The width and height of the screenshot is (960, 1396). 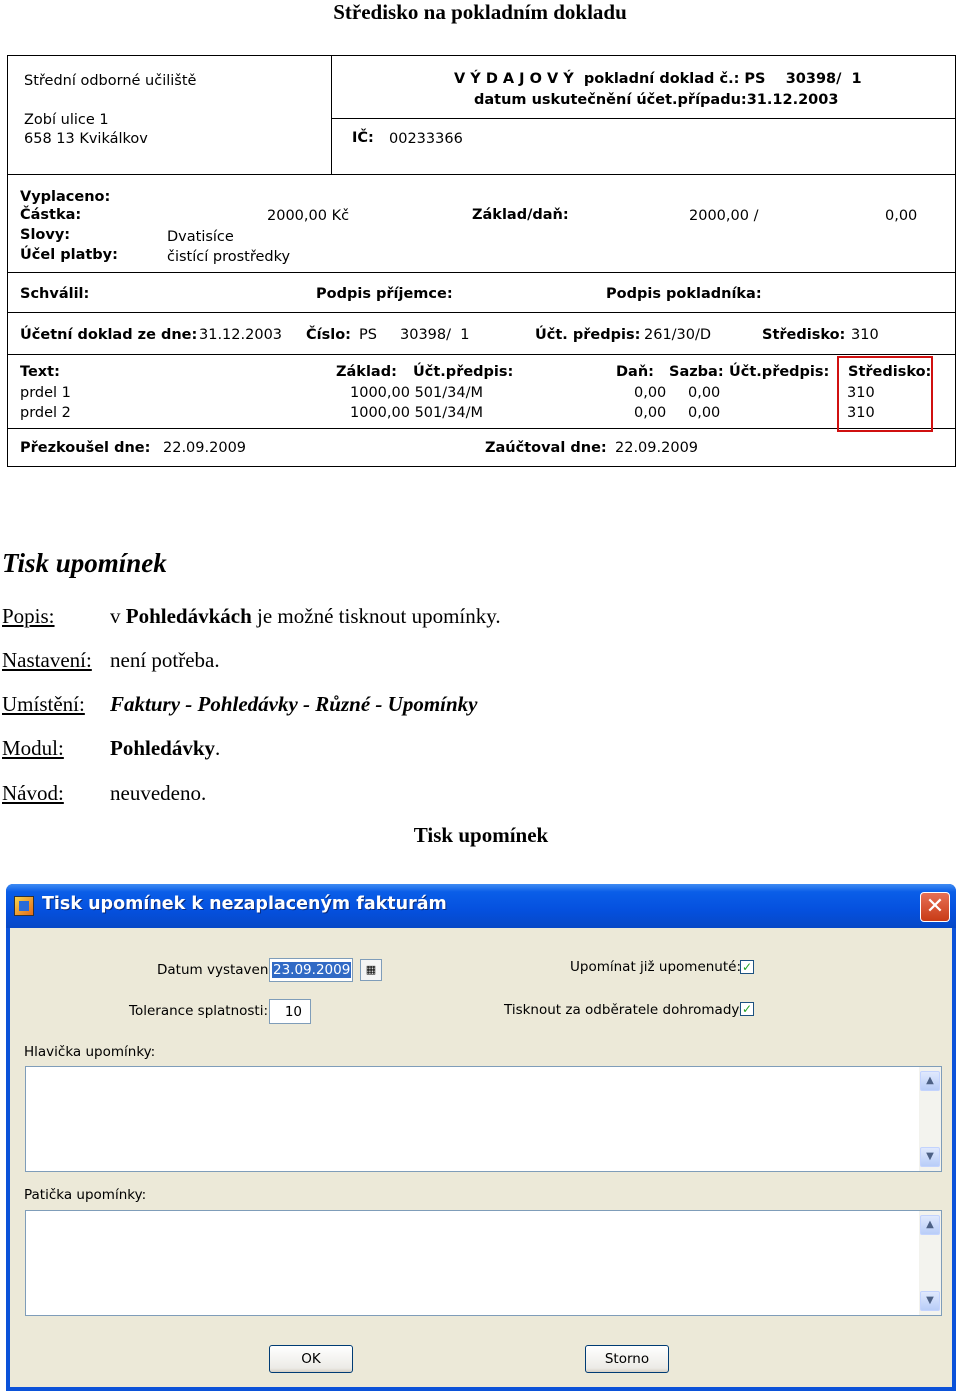 I want to click on purpose-label: Účel platby:, so click(x=69, y=255).